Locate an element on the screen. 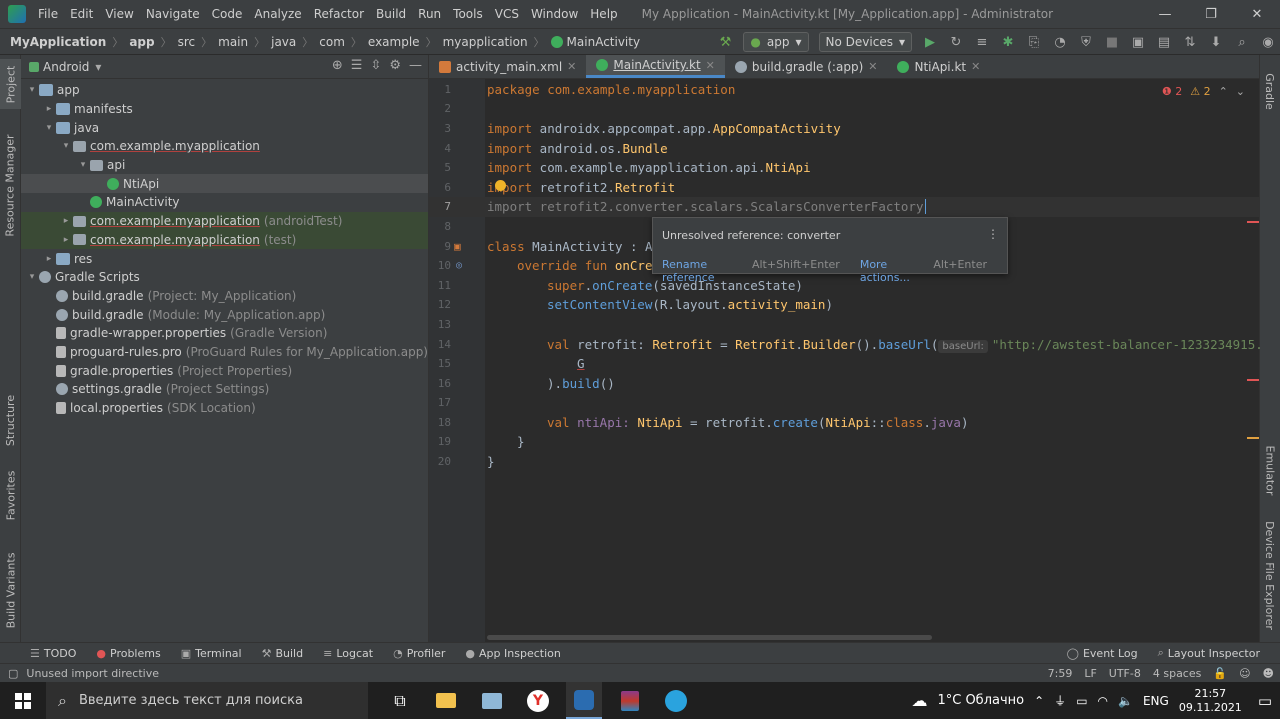  resource-manager-tool-tab: Resource Manager is located at coordinates (10, 185).